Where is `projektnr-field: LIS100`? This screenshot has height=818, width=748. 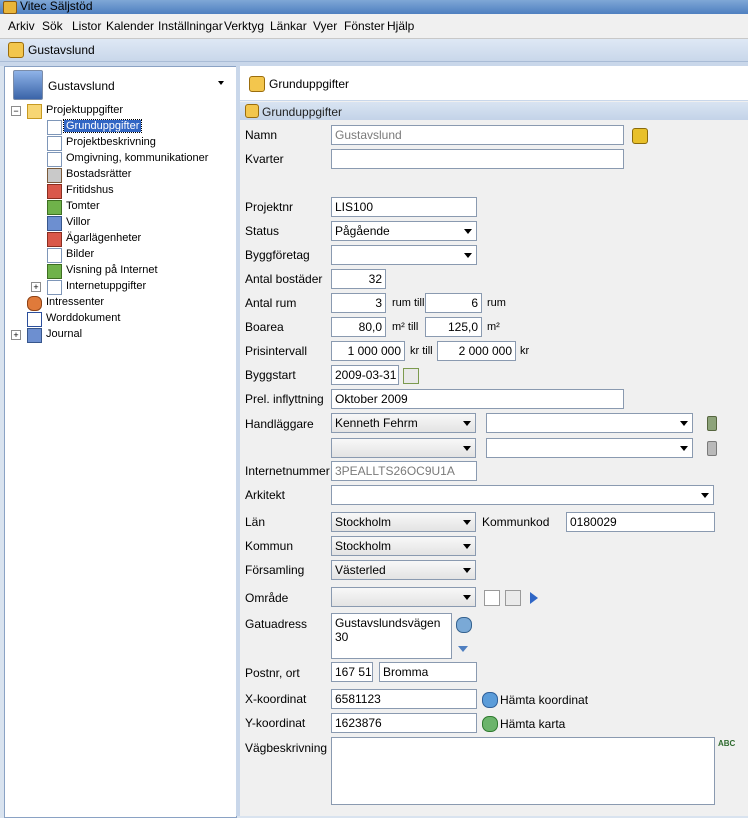
projektnr-field: LIS100 is located at coordinates (404, 207).